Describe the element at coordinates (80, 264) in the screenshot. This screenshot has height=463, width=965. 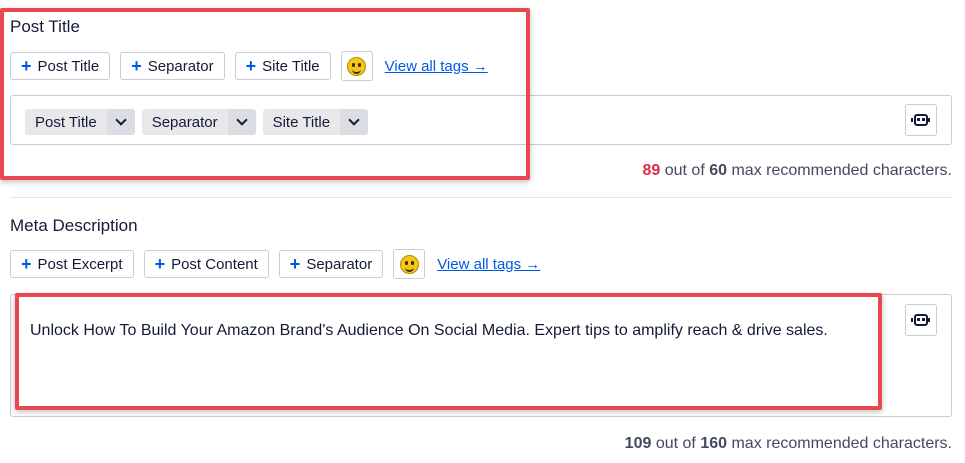
I see `tag-button-label: Post Excerpt` at that location.